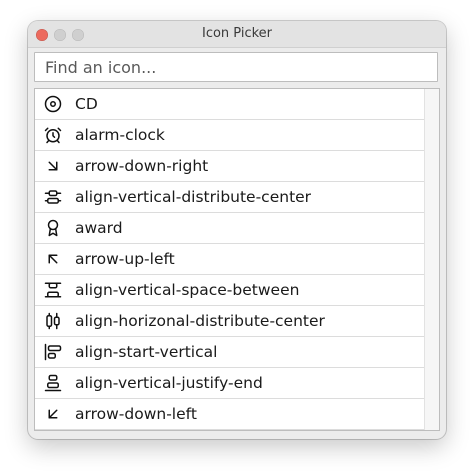  What do you see at coordinates (53, 135) in the screenshot?
I see `alarm-clock-icon` at bounding box center [53, 135].